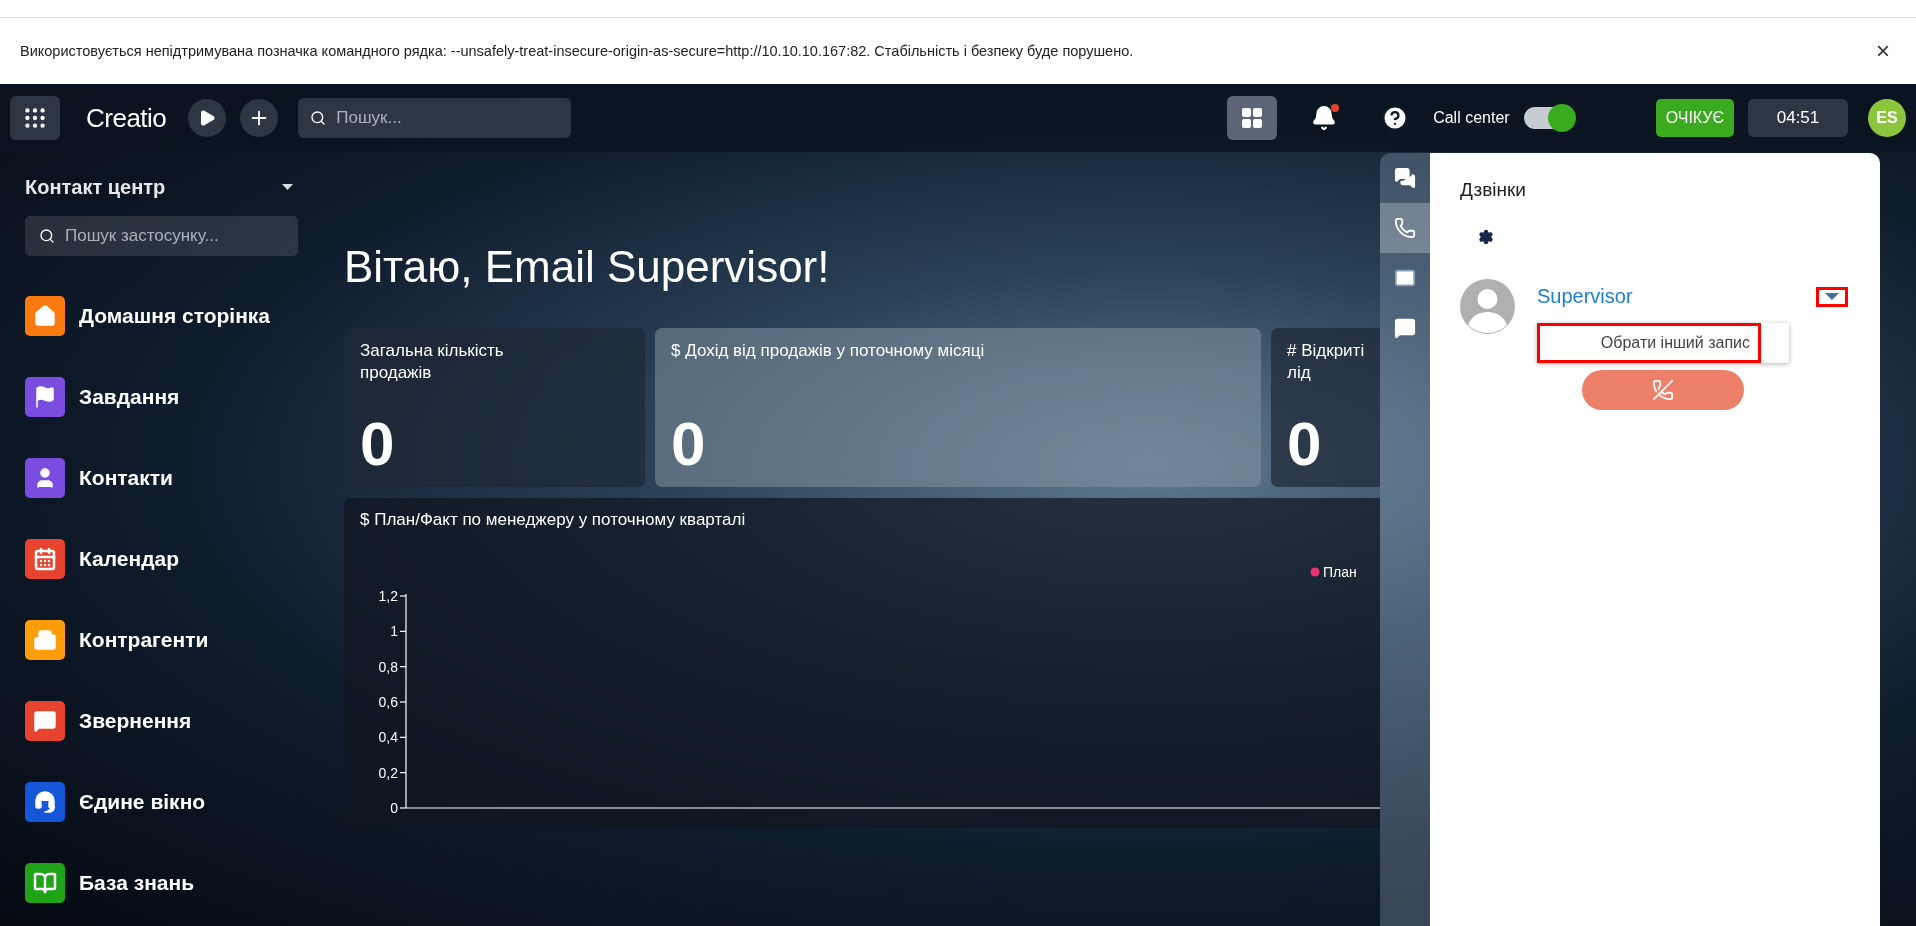  I want to click on menu-item: Обрати інший запис, so click(1649, 343).